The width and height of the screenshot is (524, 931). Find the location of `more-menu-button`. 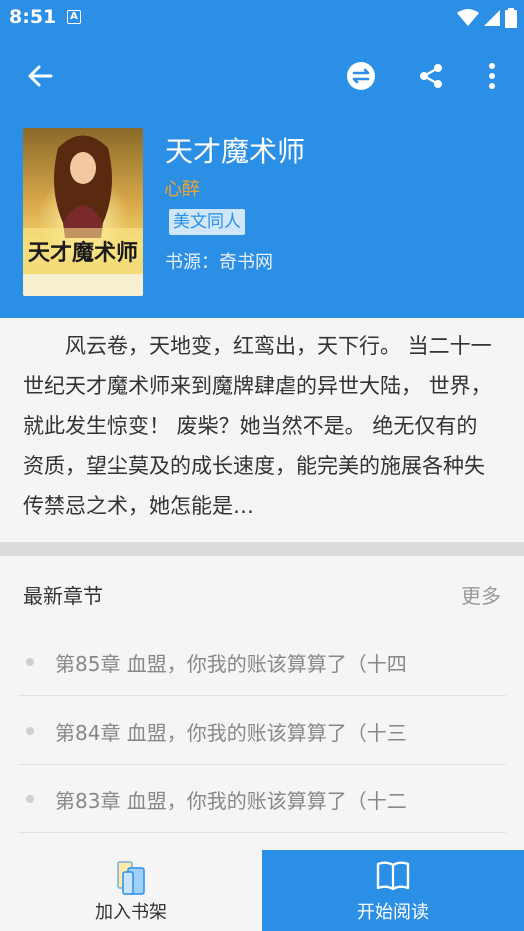

more-menu-button is located at coordinates (492, 76).